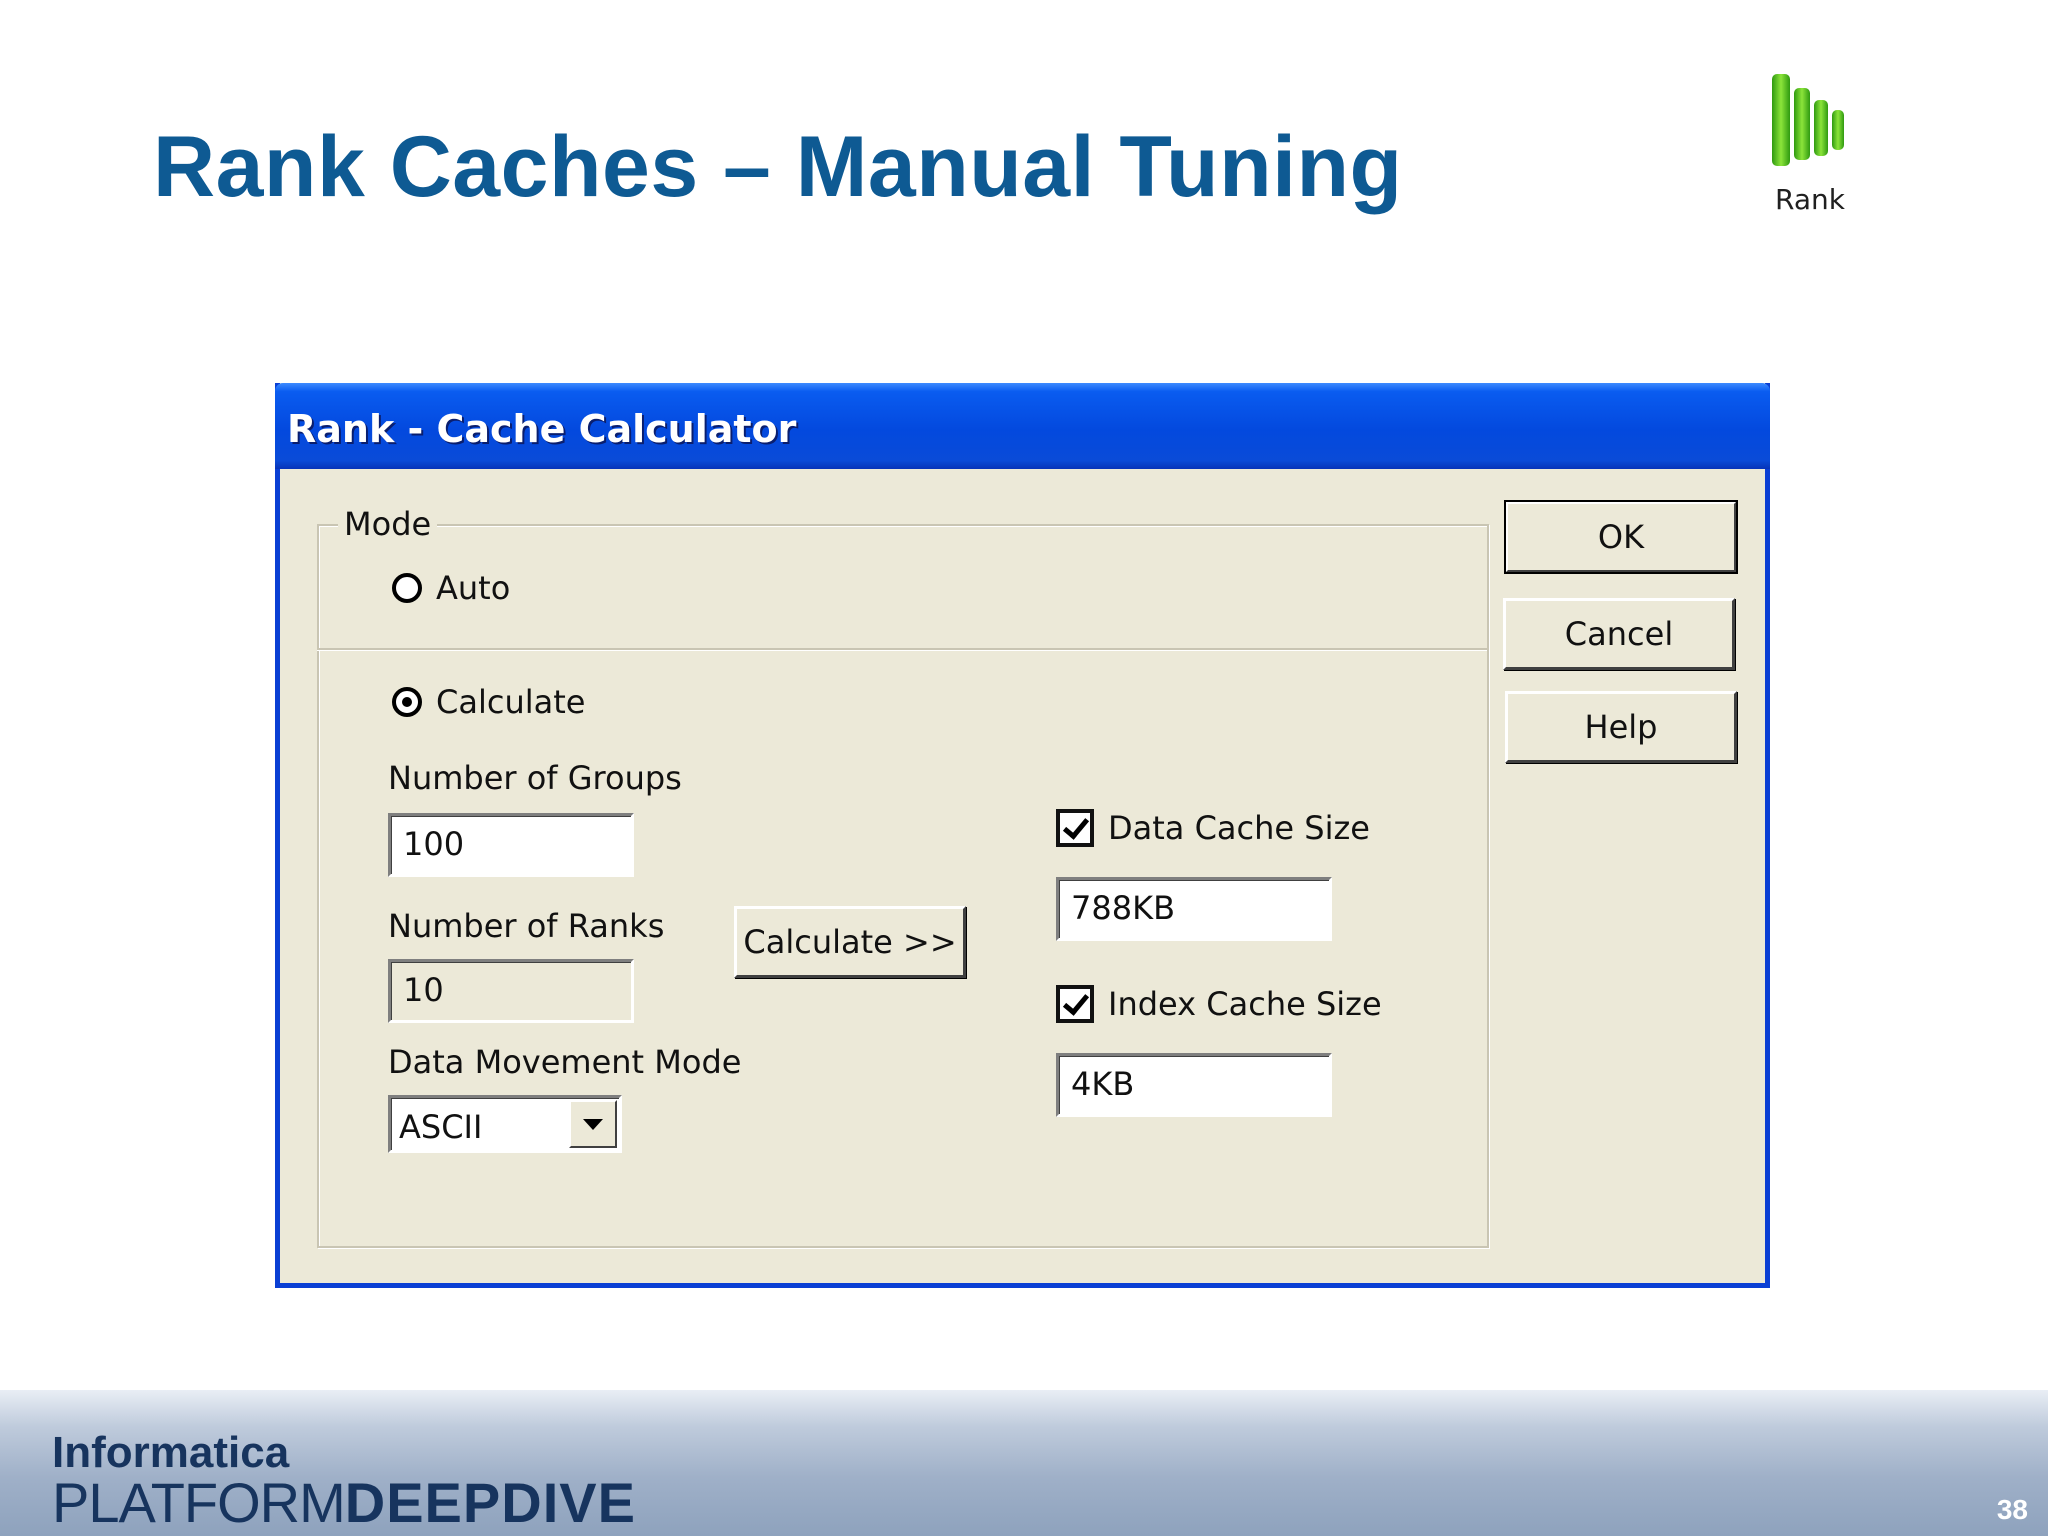 Image resolution: width=2048 pixels, height=1536 pixels. I want to click on brand-platform: PLATFORM, so click(199, 1502).